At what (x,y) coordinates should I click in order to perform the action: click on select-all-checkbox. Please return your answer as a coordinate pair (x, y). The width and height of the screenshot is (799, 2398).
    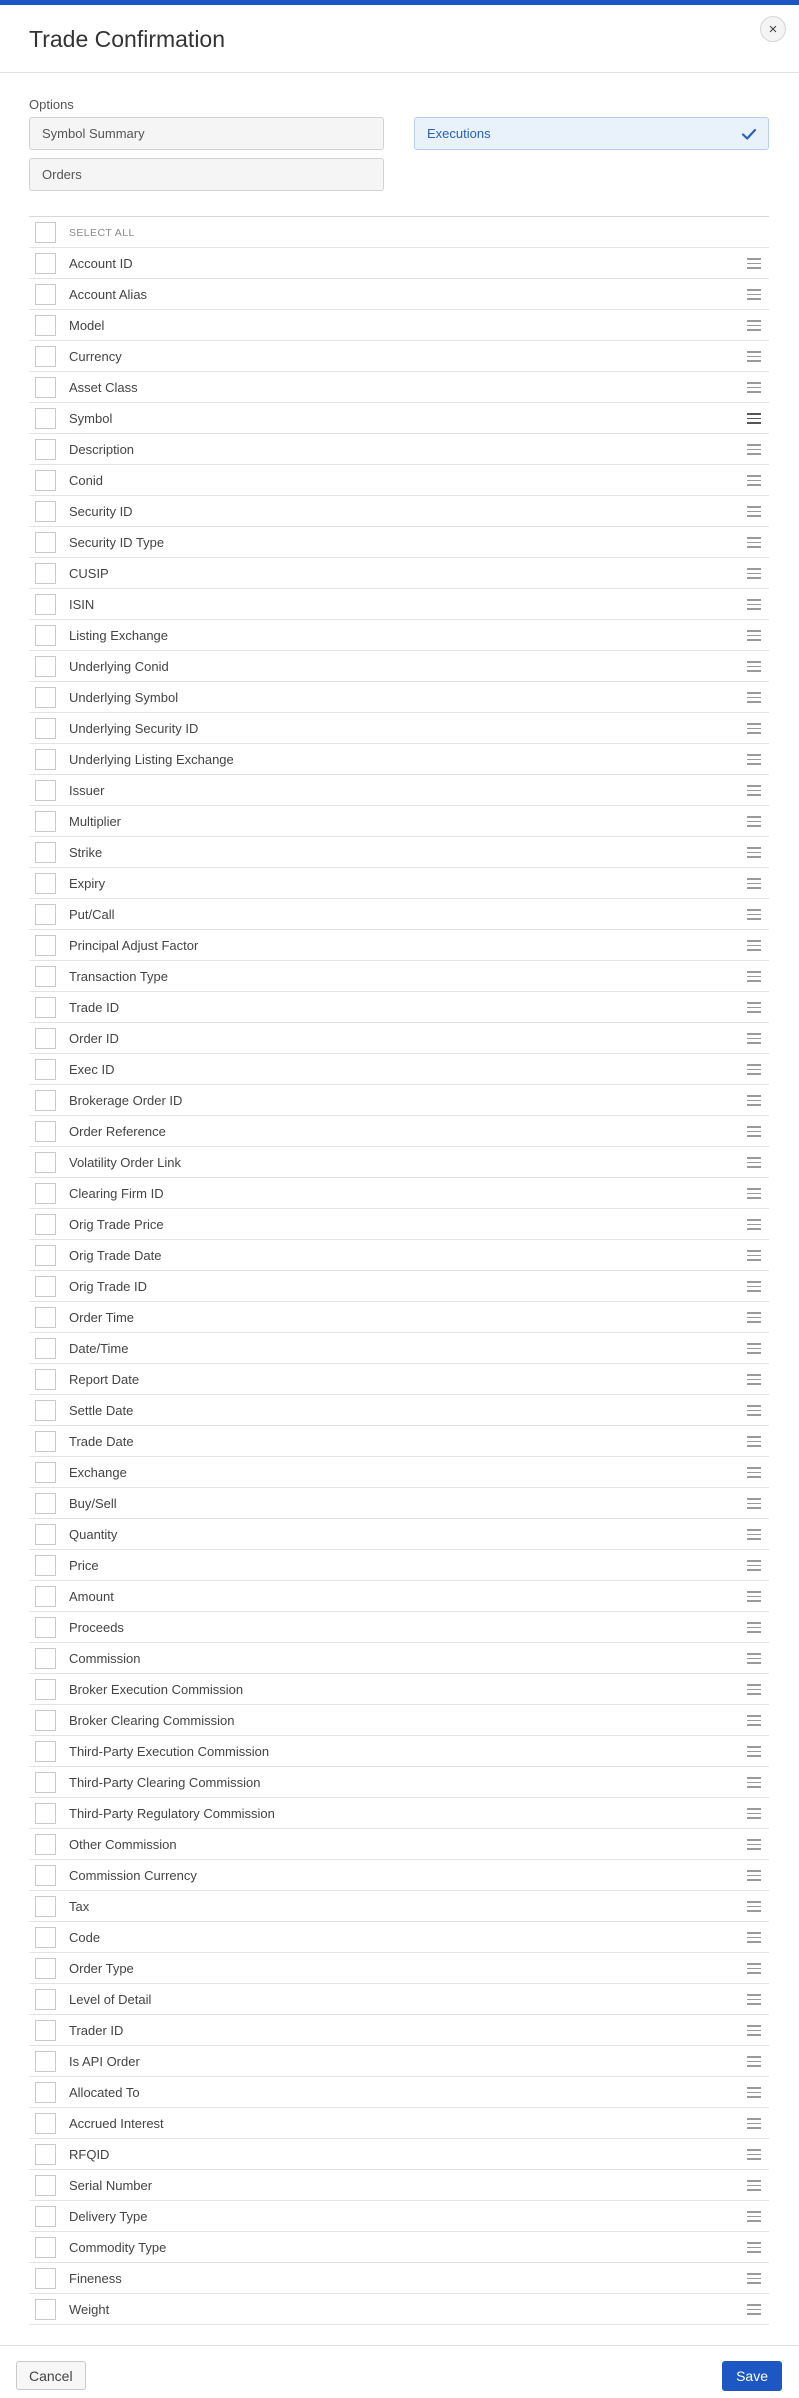
    Looking at the image, I should click on (45, 232).